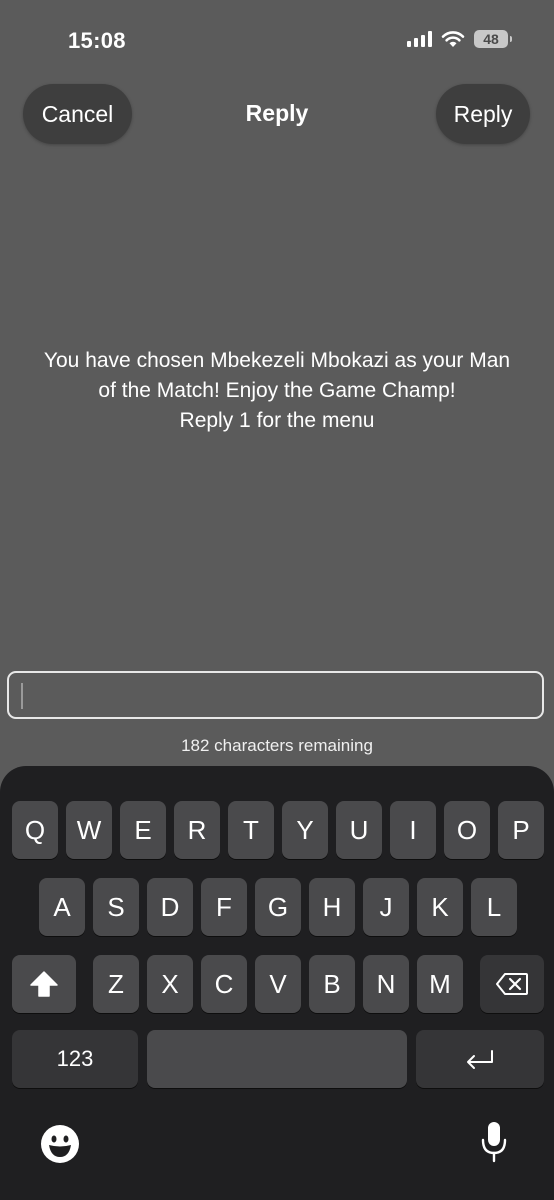 Image resolution: width=554 pixels, height=1200 pixels. I want to click on key-e: E, so click(143, 830).